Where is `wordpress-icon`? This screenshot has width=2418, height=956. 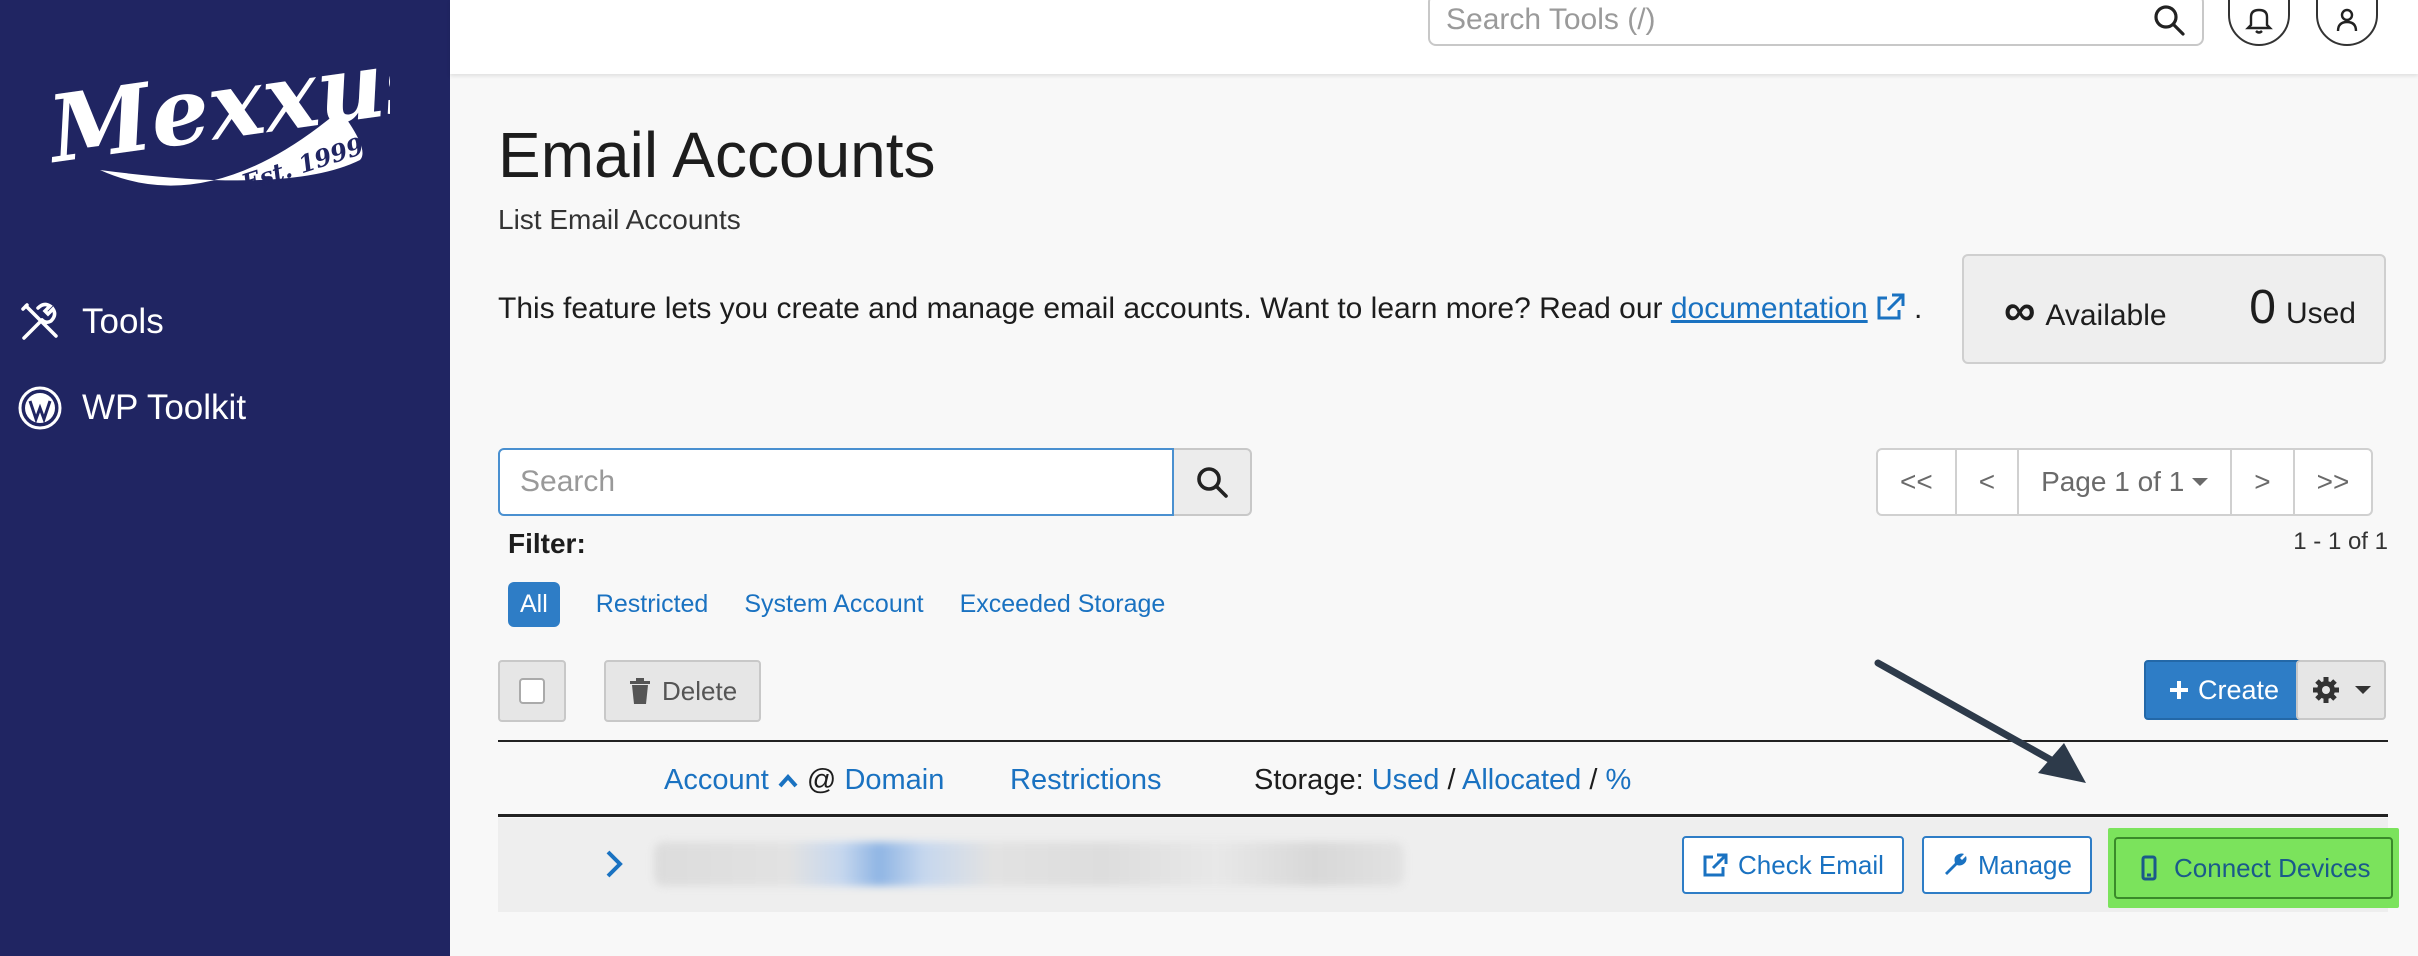
wordpress-icon is located at coordinates (40, 408).